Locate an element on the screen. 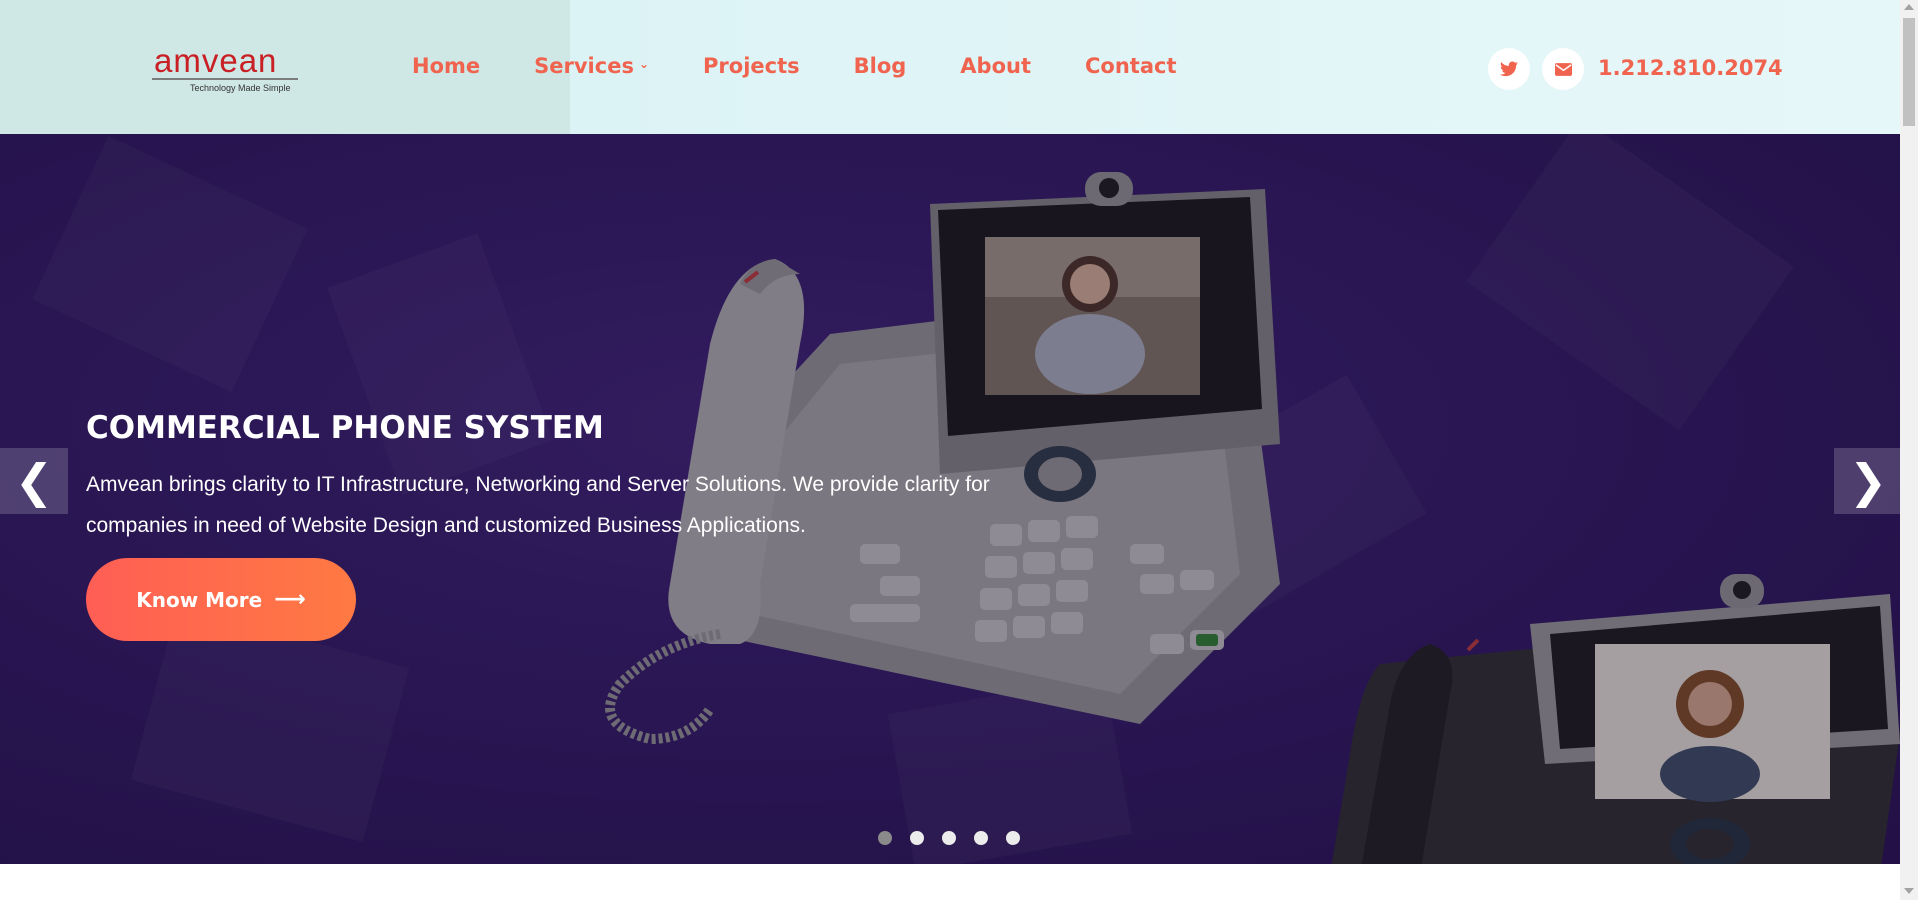 This screenshot has width=1918, height=900. scroll-thumb is located at coordinates (1909, 72).